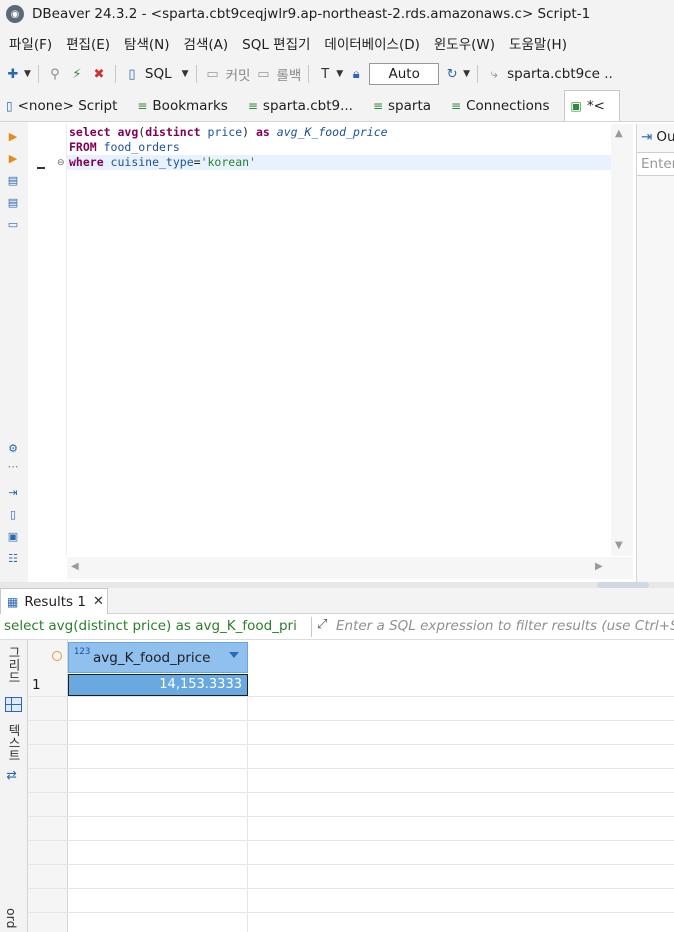 Image resolution: width=674 pixels, height=932 pixels. What do you see at coordinates (98, 601) in the screenshot?
I see `close-icon: ✕` at bounding box center [98, 601].